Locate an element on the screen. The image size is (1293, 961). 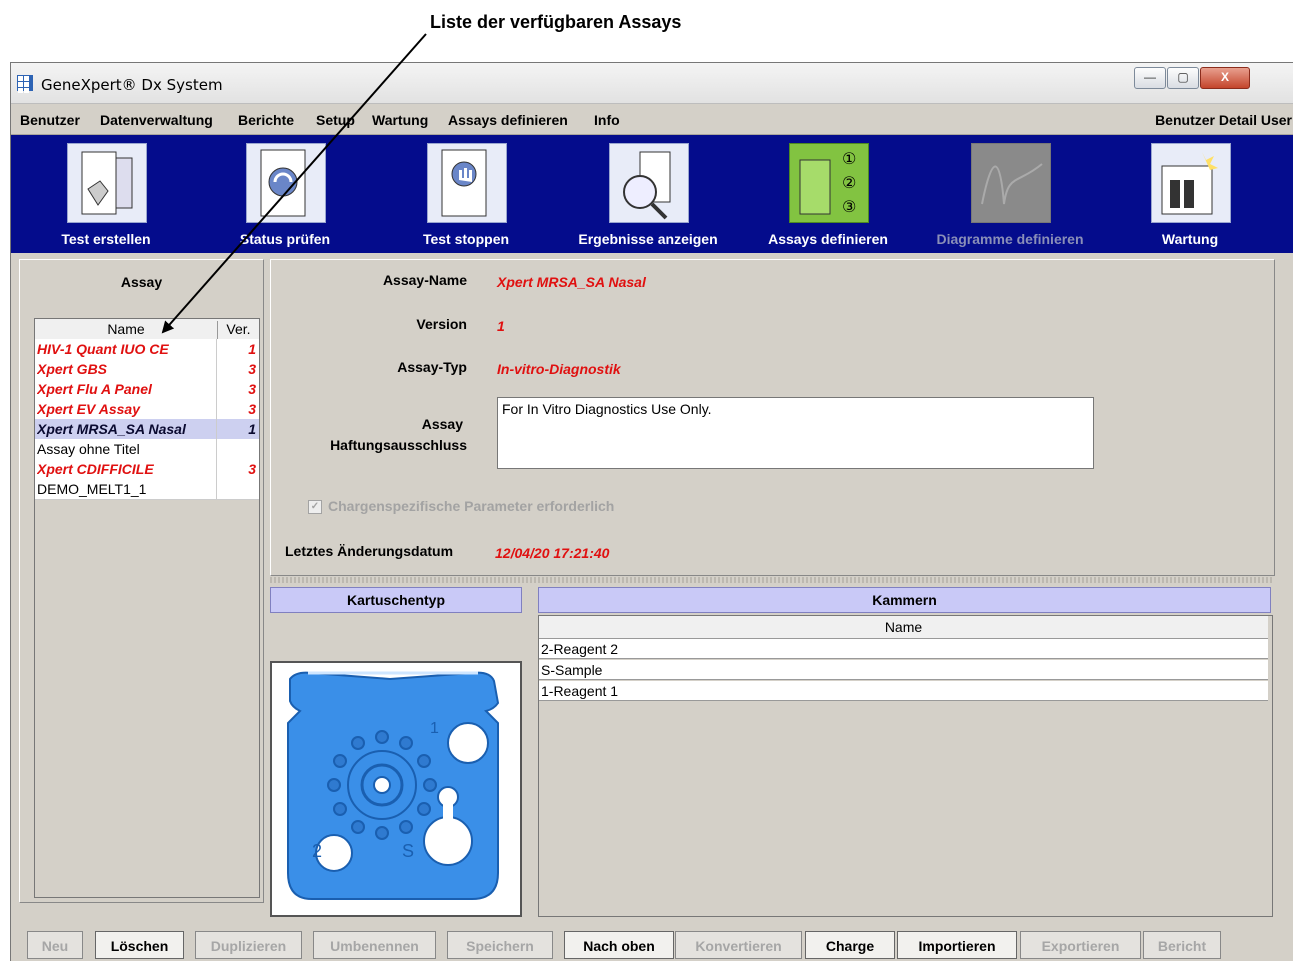
disclaimer-label-line2: Haftungsausschluss is located at coordinates (398, 445).